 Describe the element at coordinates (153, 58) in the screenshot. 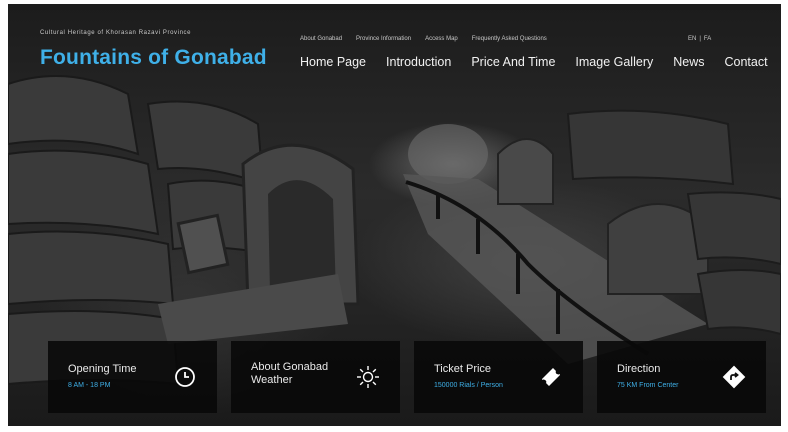

I see `site-logo-title: Fountains of Gonabad` at that location.